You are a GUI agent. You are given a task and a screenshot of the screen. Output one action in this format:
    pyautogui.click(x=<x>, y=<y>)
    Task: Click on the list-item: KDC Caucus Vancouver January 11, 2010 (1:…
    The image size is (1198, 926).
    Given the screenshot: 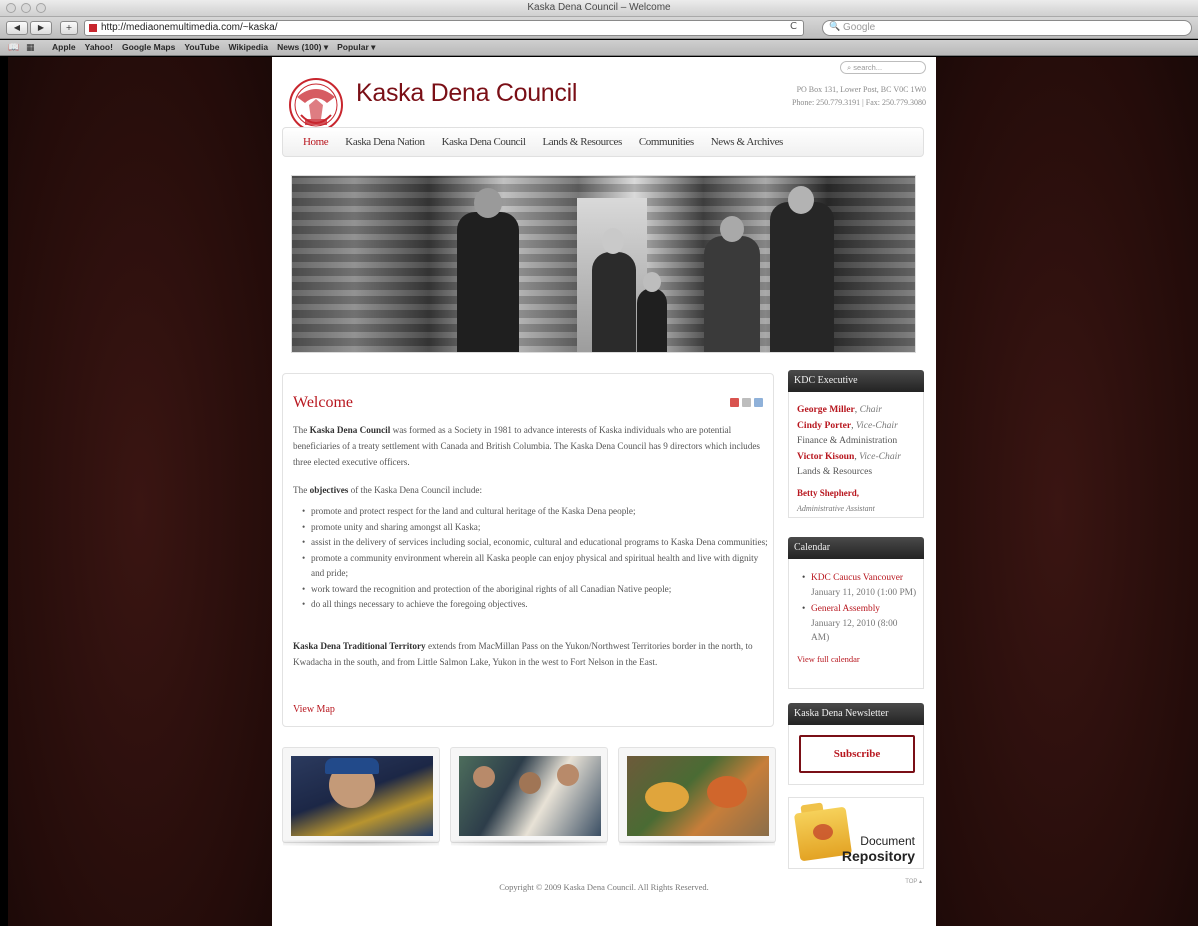 What is the action you would take?
    pyautogui.click(x=859, y=585)
    